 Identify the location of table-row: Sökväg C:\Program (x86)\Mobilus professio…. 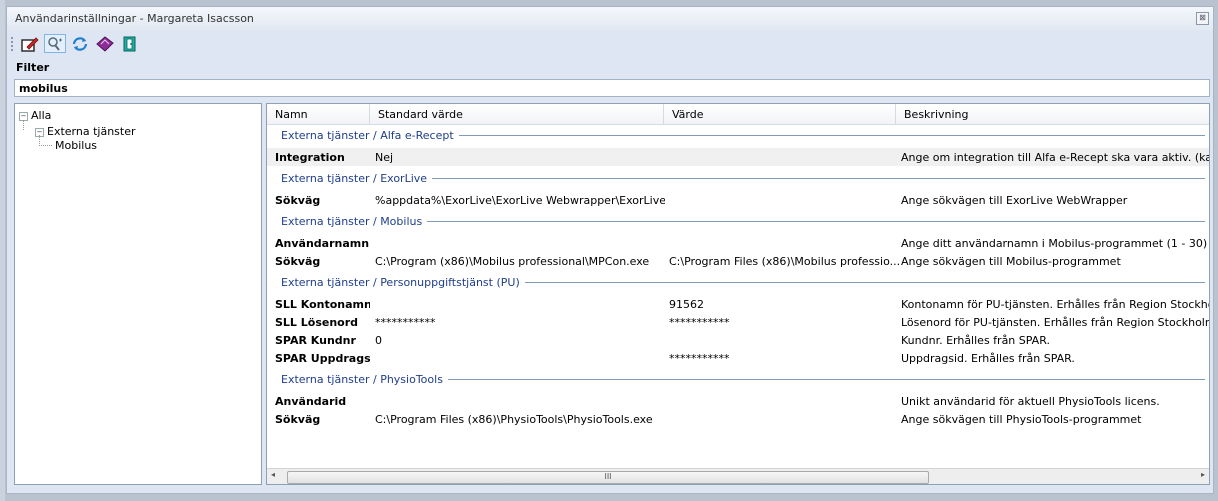
(738, 261).